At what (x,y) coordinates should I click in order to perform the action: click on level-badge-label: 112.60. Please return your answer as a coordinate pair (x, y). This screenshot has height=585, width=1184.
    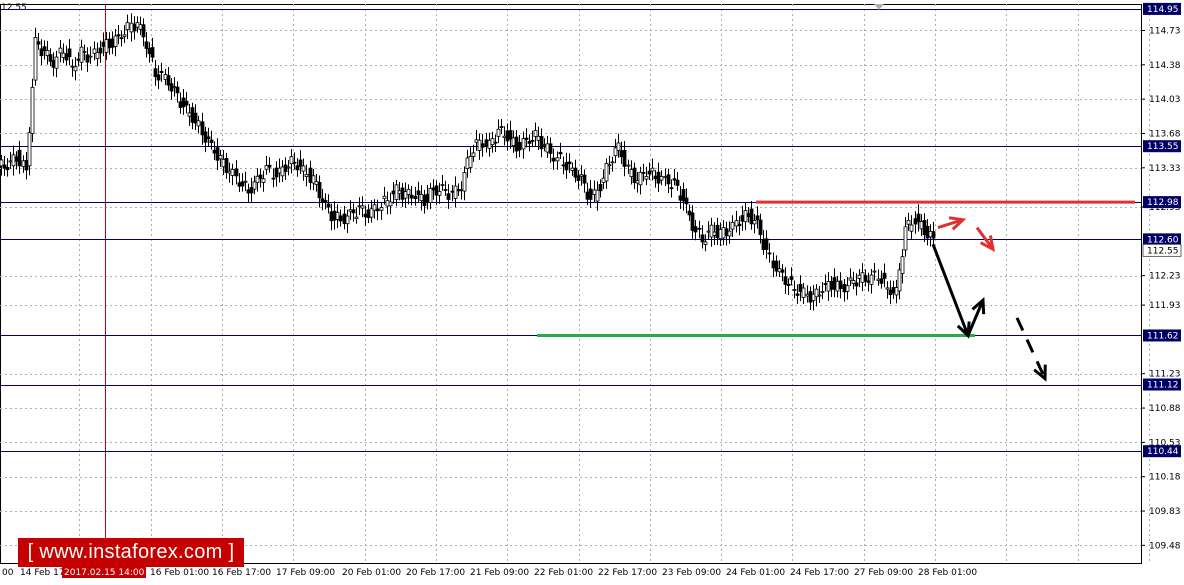
    Looking at the image, I should click on (1163, 240).